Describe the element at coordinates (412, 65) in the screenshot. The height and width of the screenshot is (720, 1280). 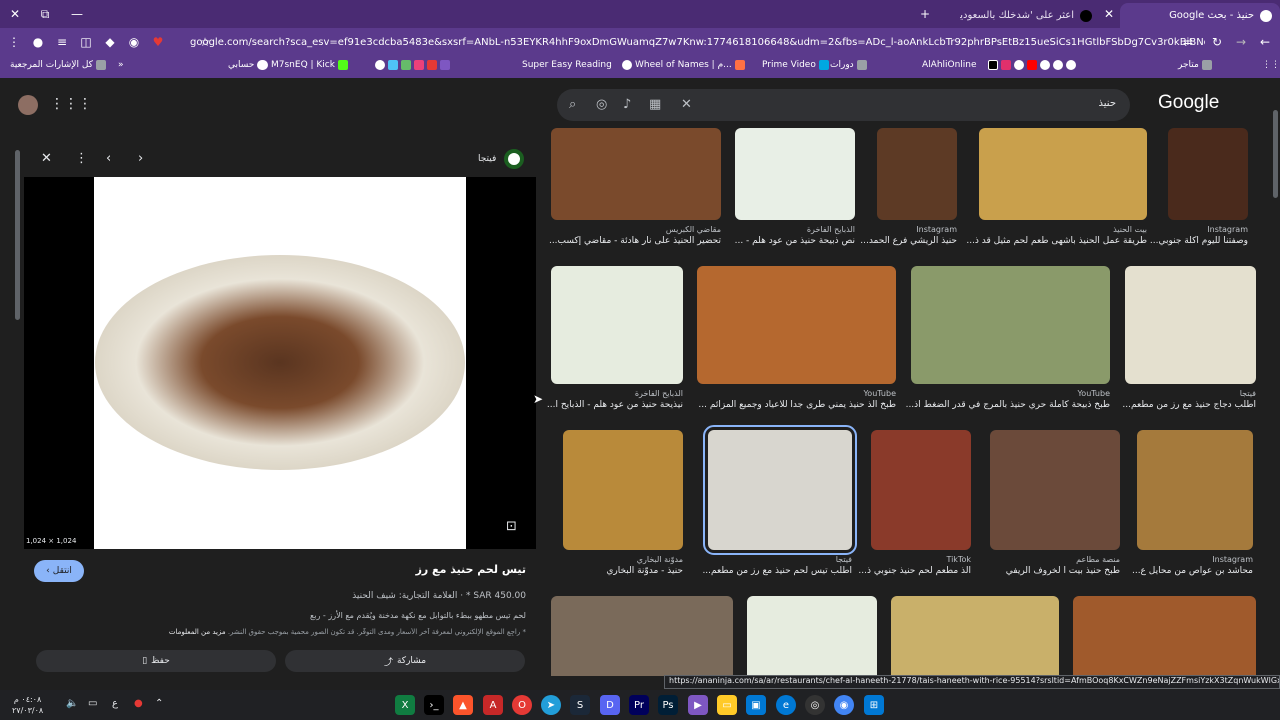
I see `bookmark-icons` at that location.